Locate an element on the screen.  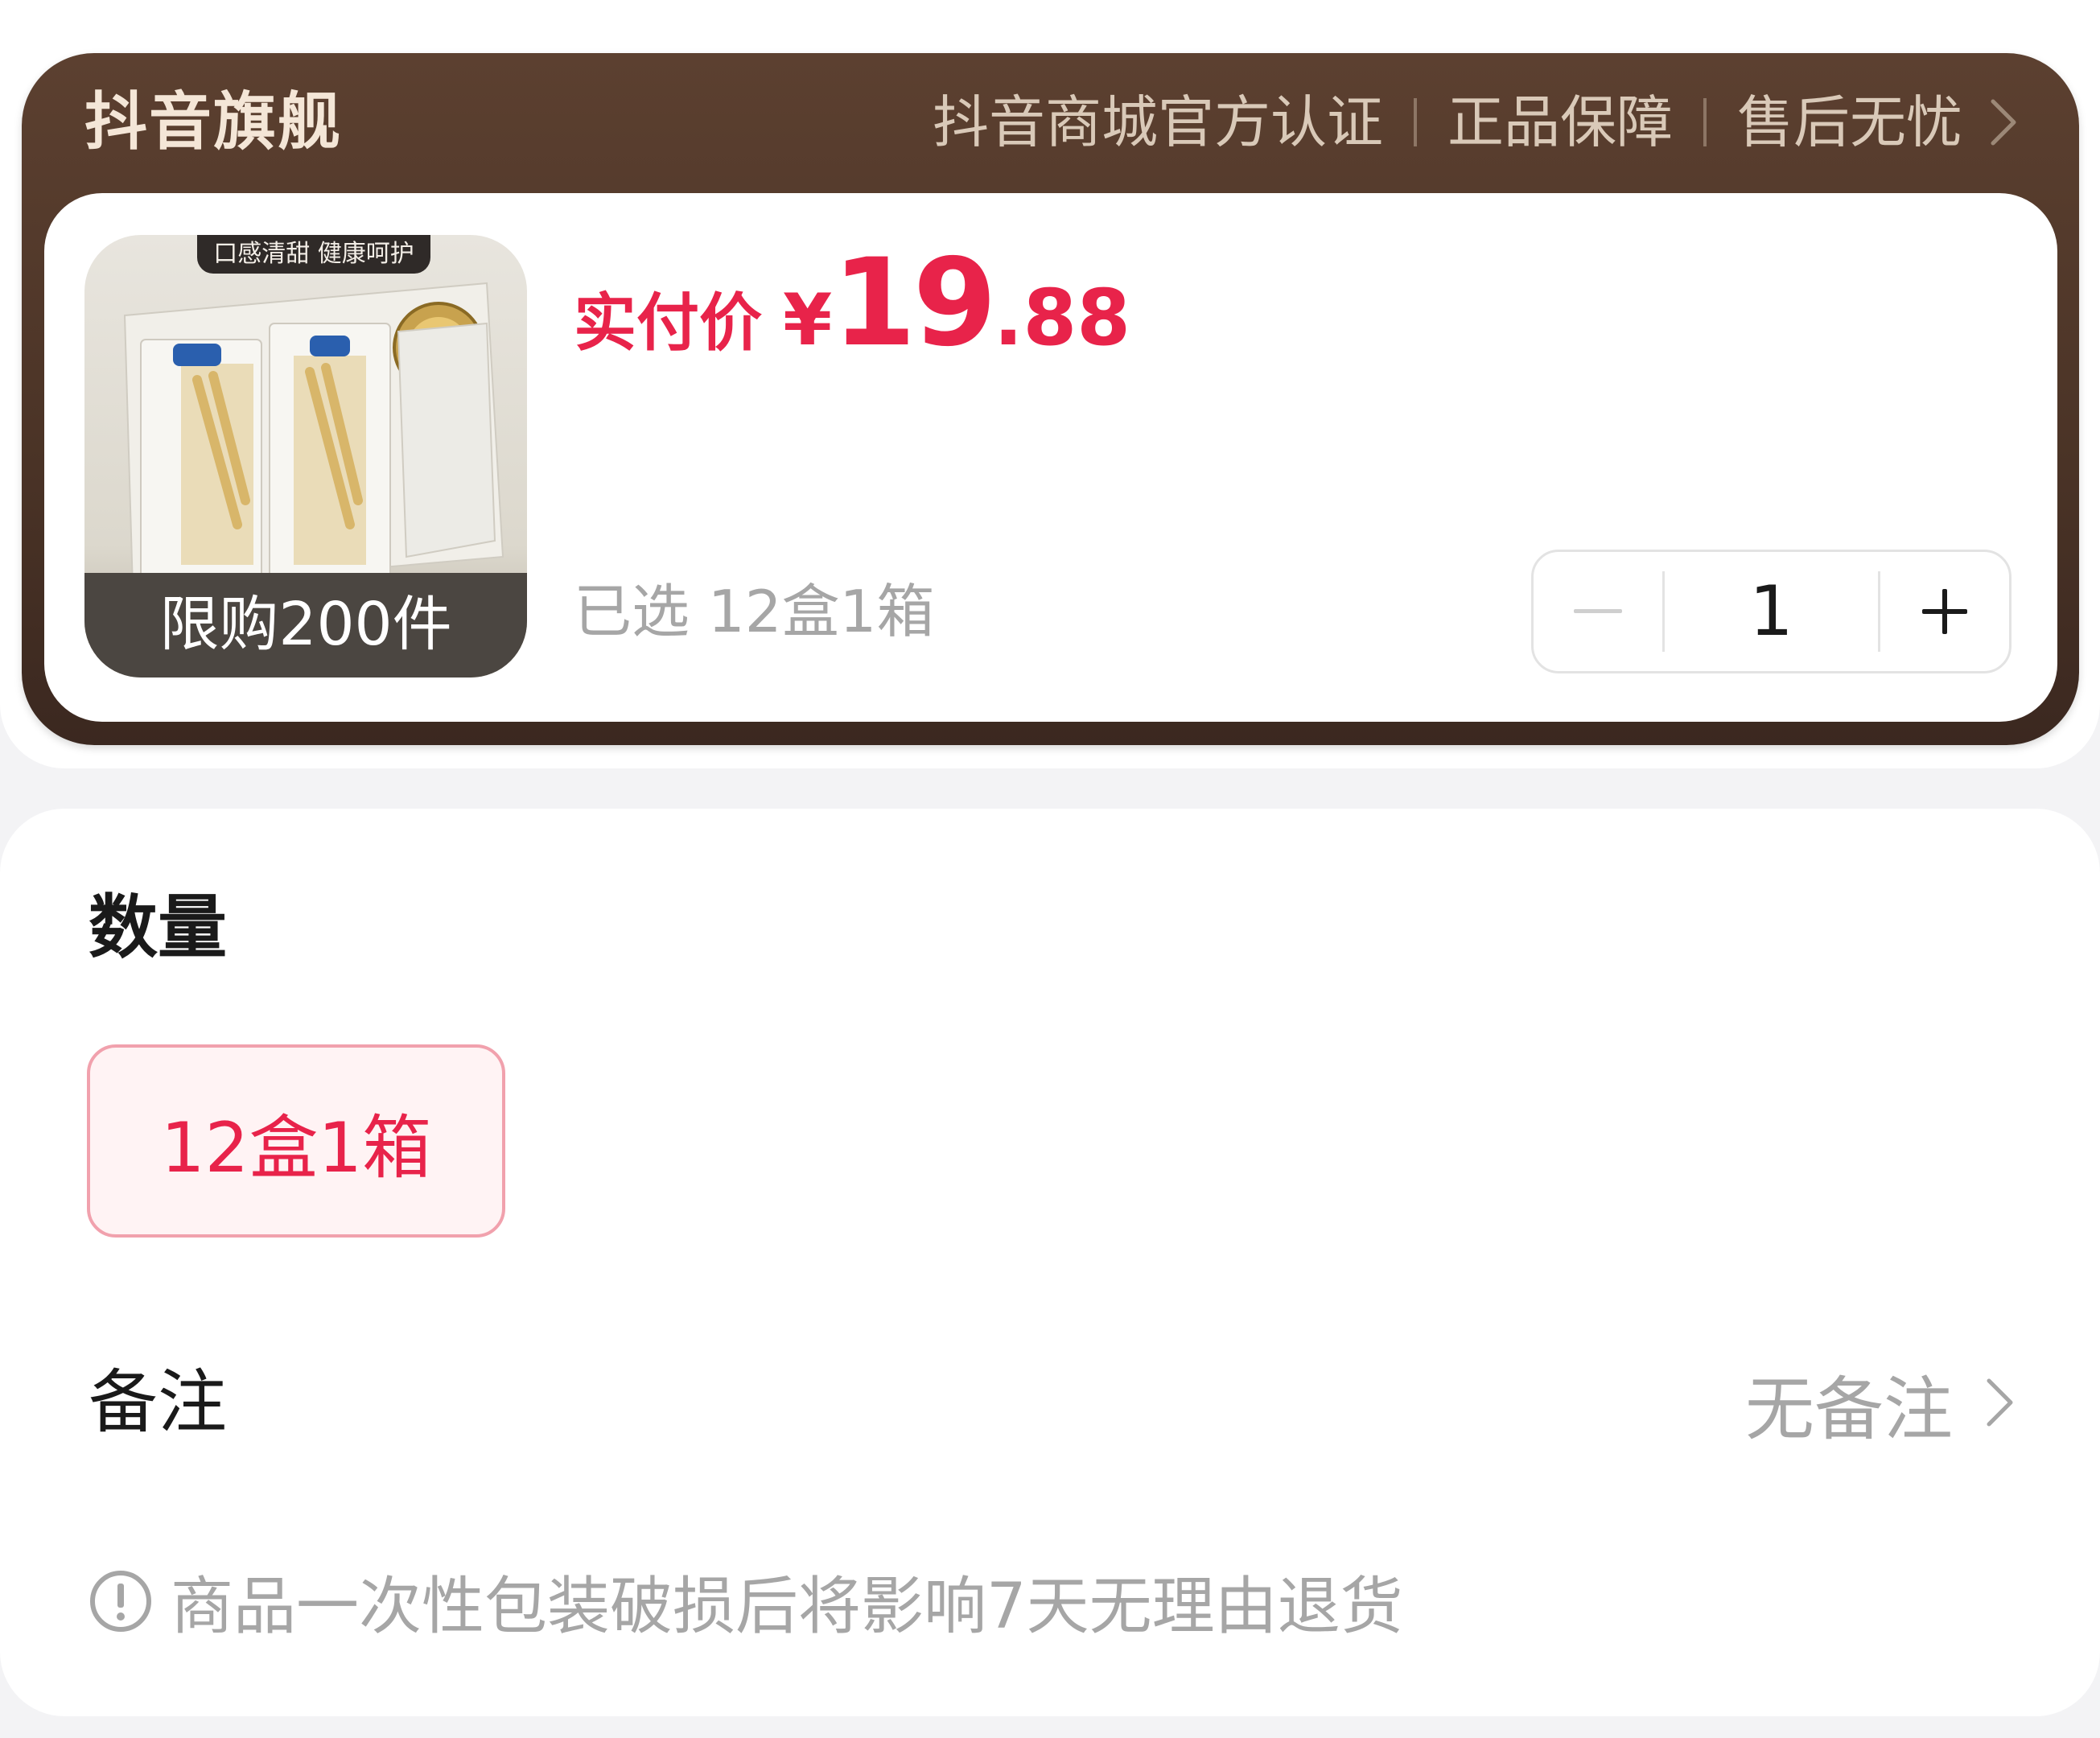
product-image: 口感清甜 健康呵护 限购200件 is located at coordinates (306, 456).